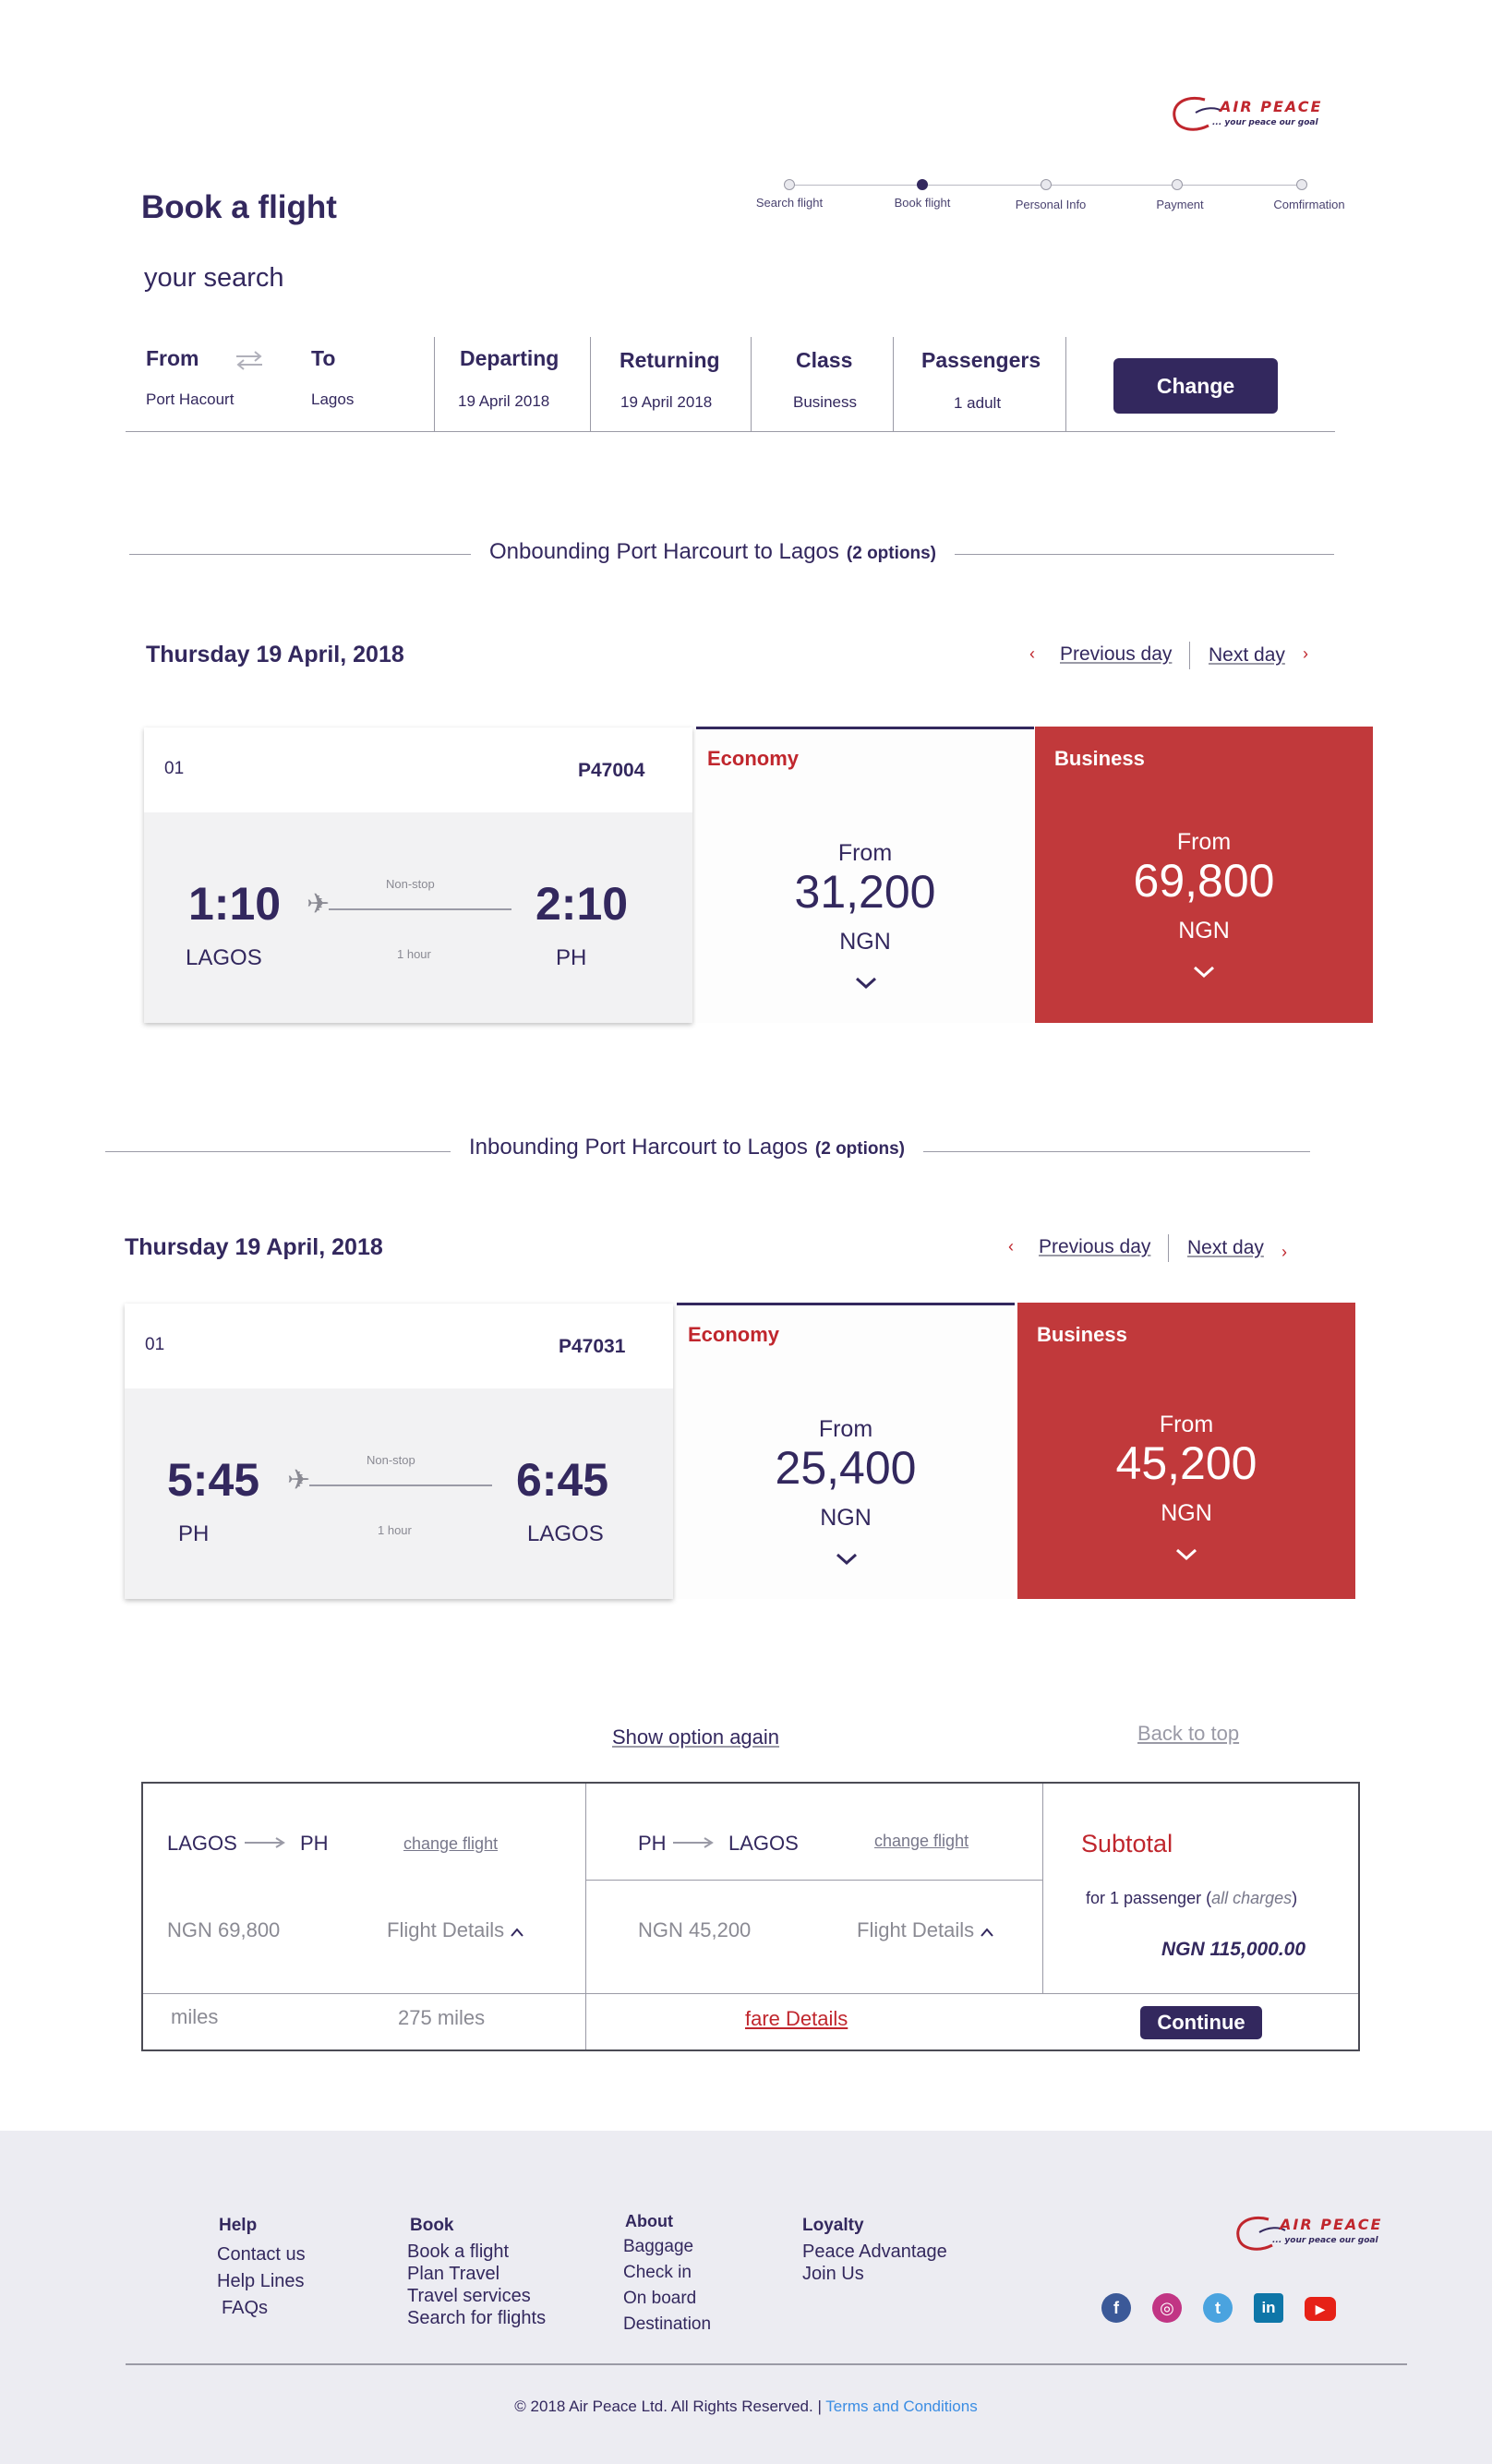  What do you see at coordinates (695, 1930) in the screenshot?
I see `leg2-price: NGN 45,200` at bounding box center [695, 1930].